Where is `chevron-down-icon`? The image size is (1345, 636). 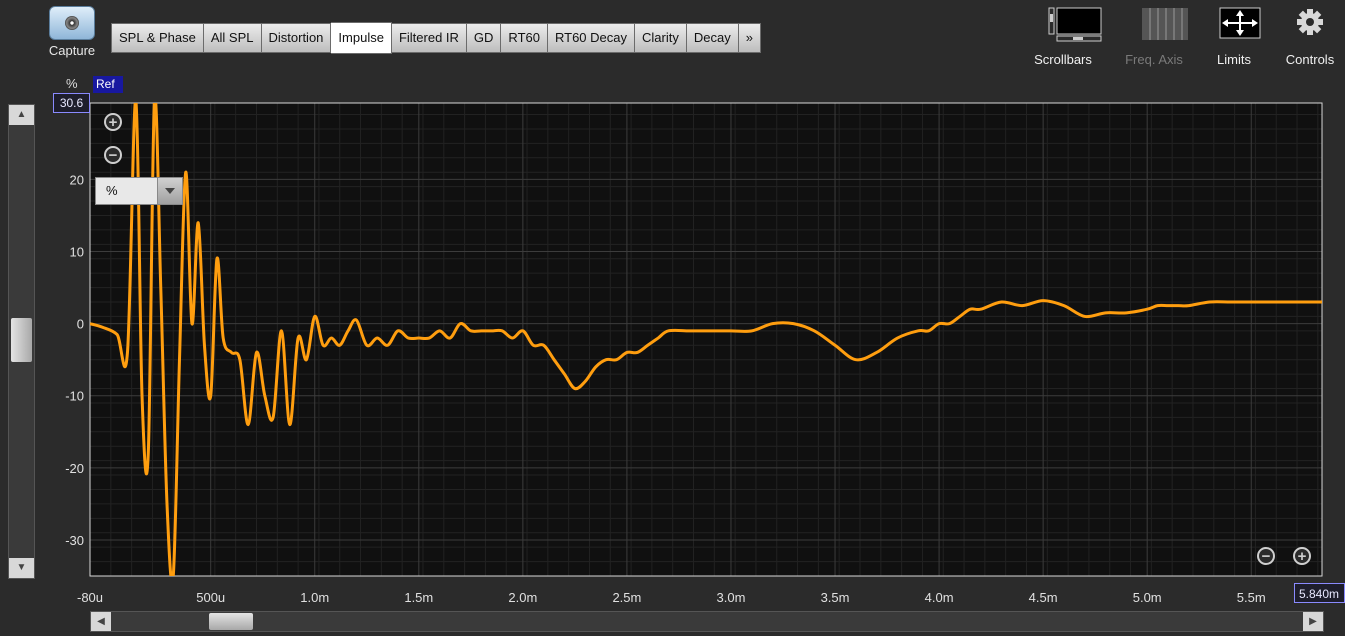
chevron-down-icon is located at coordinates (169, 191).